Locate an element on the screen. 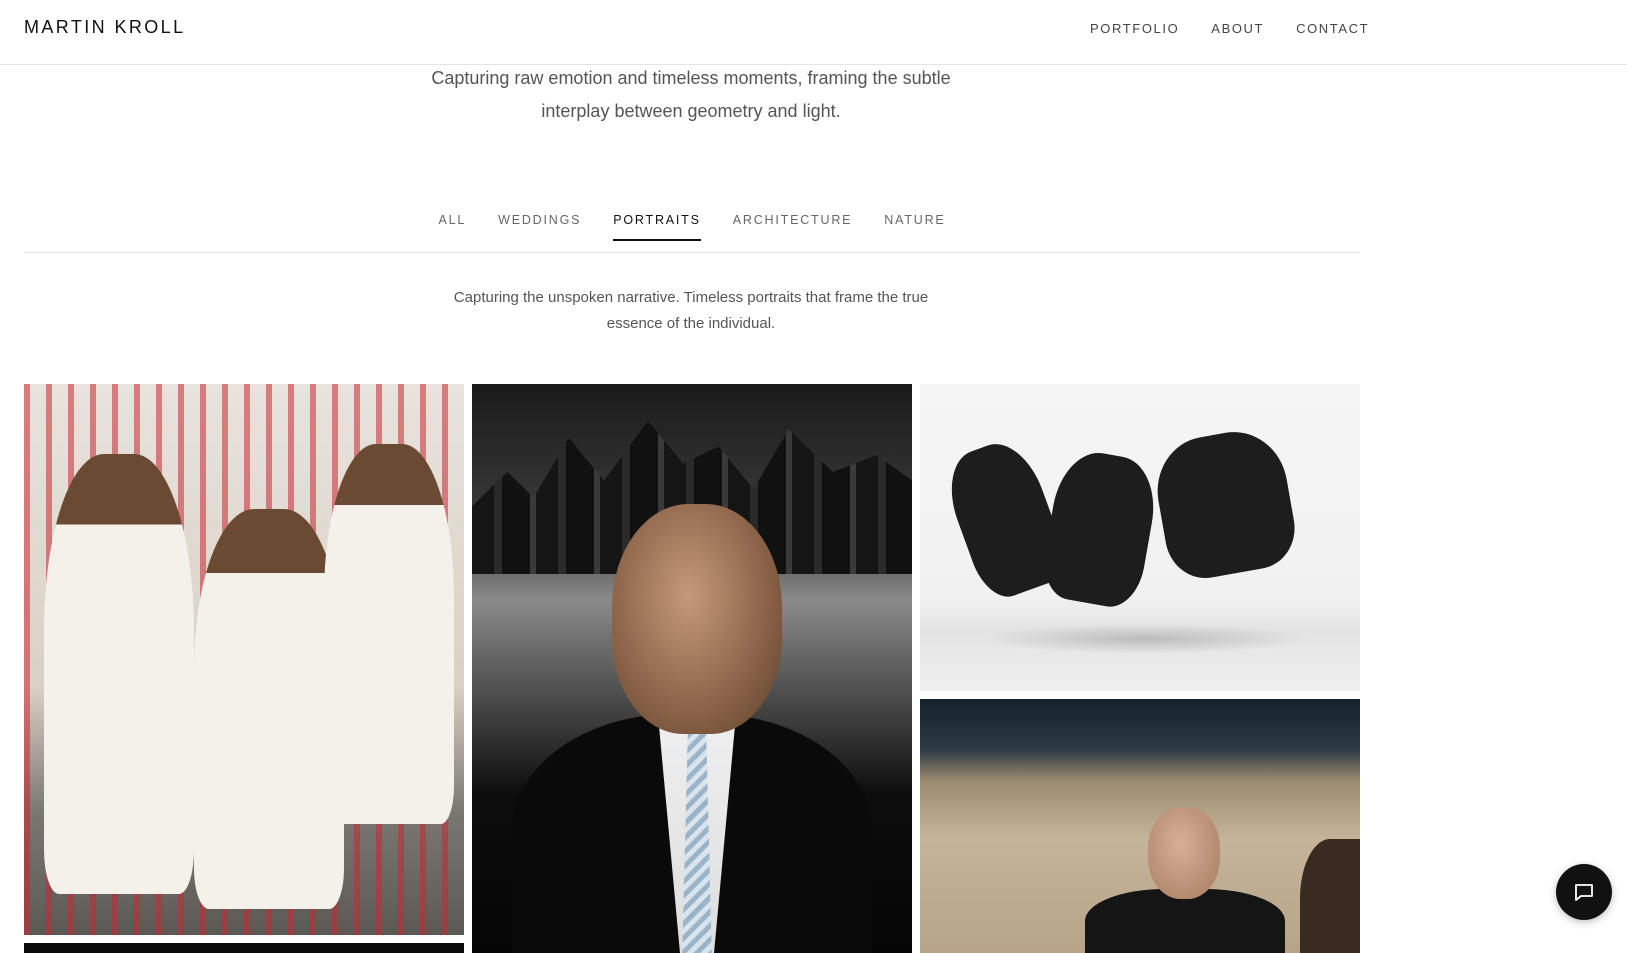 This screenshot has height=953, width=1627. tab-architecture: ARCHITECTURE is located at coordinates (793, 221).